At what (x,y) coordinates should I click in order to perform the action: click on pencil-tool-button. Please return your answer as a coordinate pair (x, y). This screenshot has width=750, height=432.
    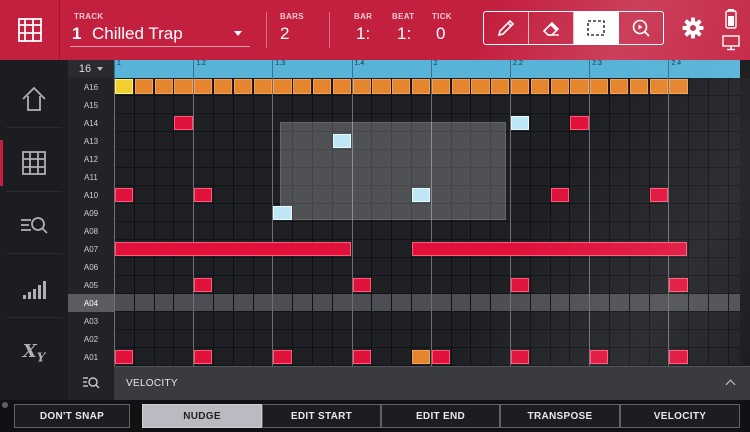
    Looking at the image, I should click on (506, 28).